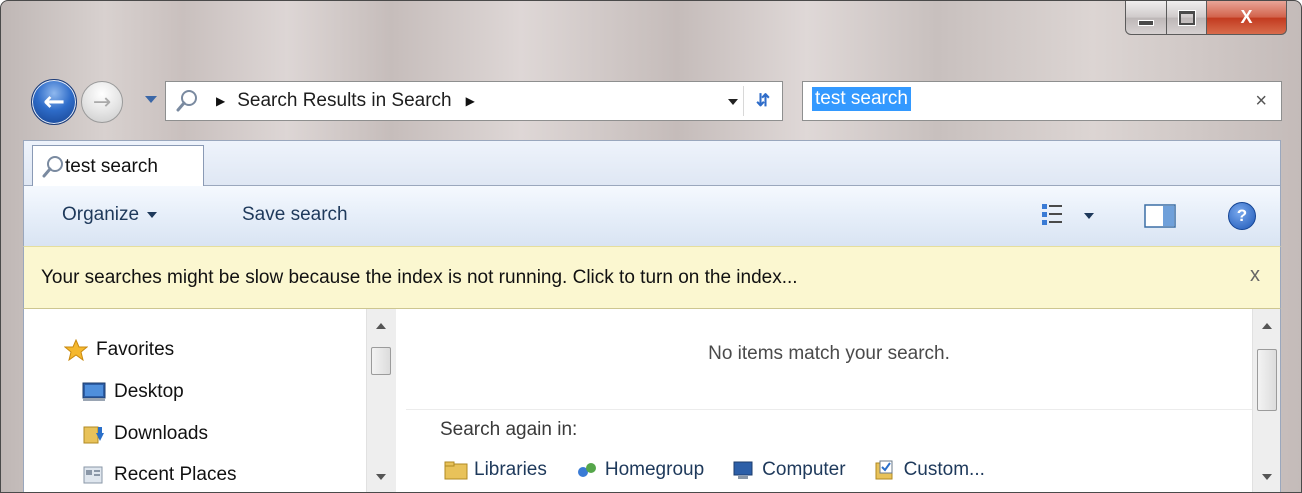  I want to click on address-divider, so click(743, 101).